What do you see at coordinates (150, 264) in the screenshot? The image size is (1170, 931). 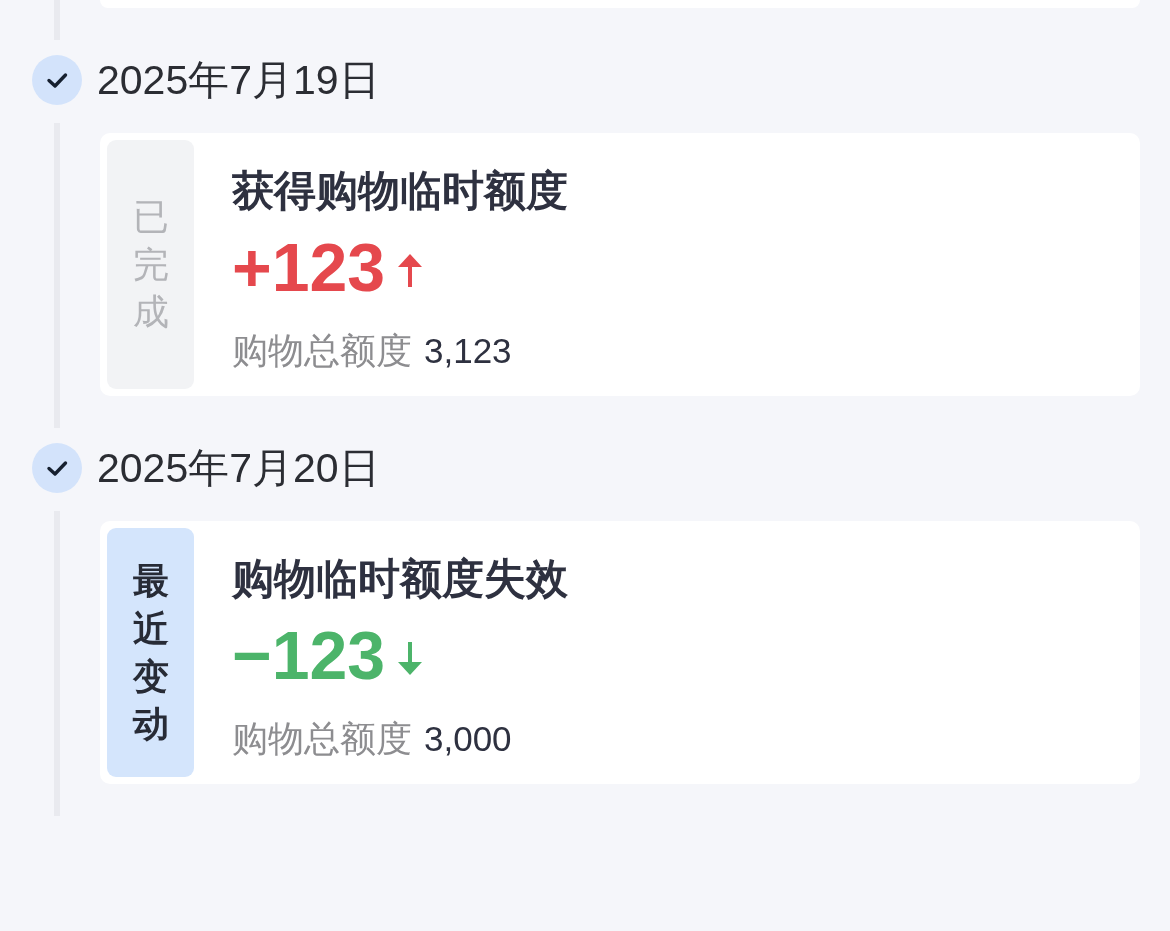 I see `status-tag: 已完成` at bounding box center [150, 264].